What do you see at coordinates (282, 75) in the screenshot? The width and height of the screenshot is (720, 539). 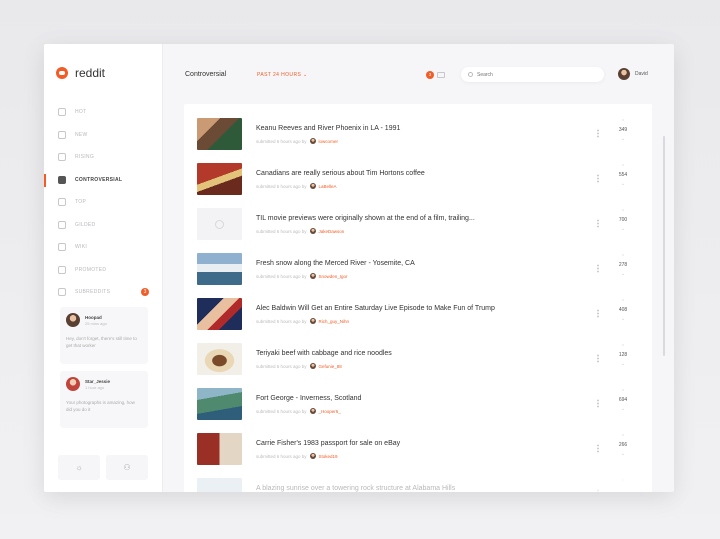 I see `sort-dropdown: PAST 24 HOURS ⌄` at bounding box center [282, 75].